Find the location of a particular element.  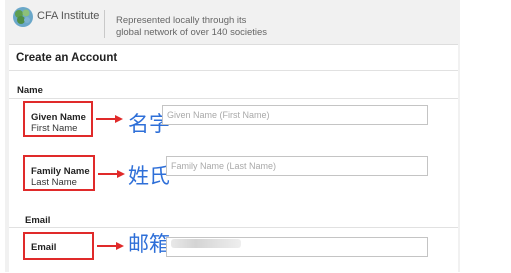

family-name-label-highlight: Family Name Last Name is located at coordinates (59, 173).